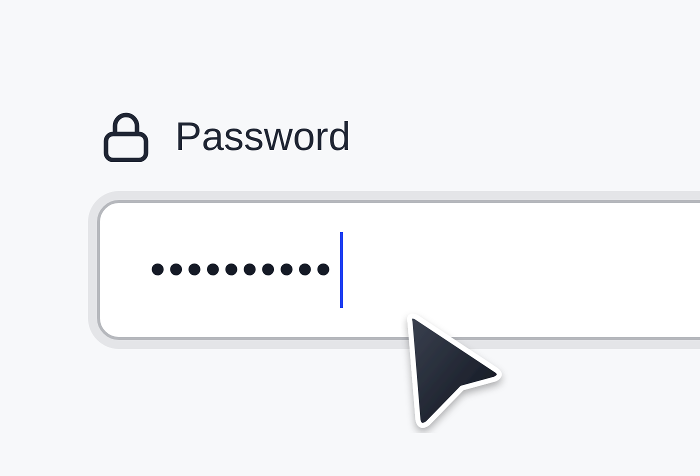 The height and width of the screenshot is (476, 700). I want to click on field-label: Password, so click(263, 137).